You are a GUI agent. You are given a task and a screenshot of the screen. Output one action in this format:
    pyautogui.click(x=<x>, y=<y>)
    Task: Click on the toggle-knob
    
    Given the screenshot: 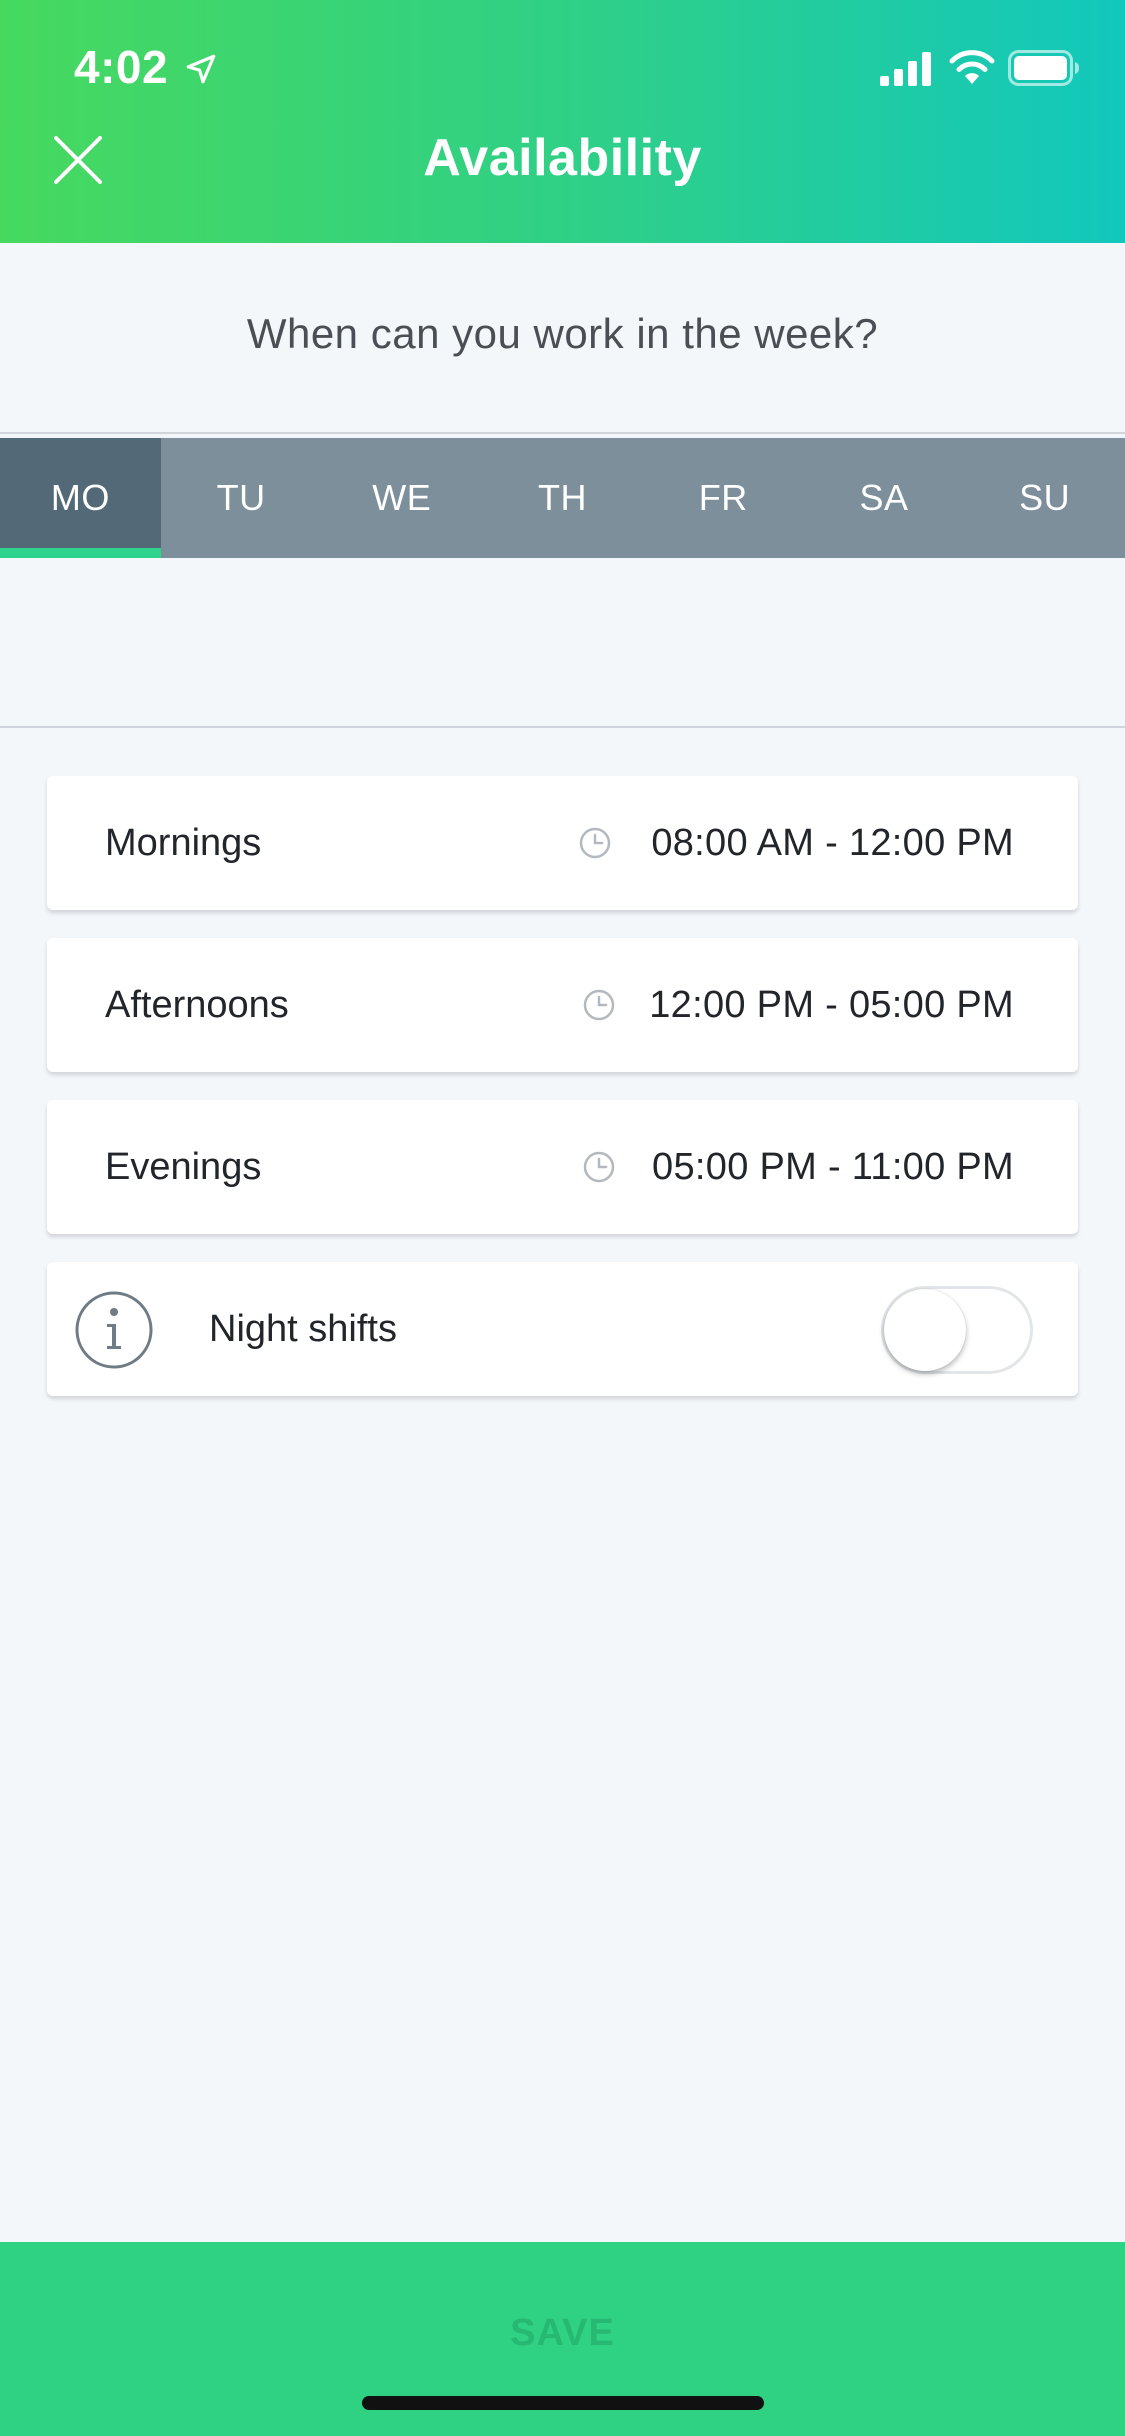 What is the action you would take?
    pyautogui.click(x=925, y=1330)
    